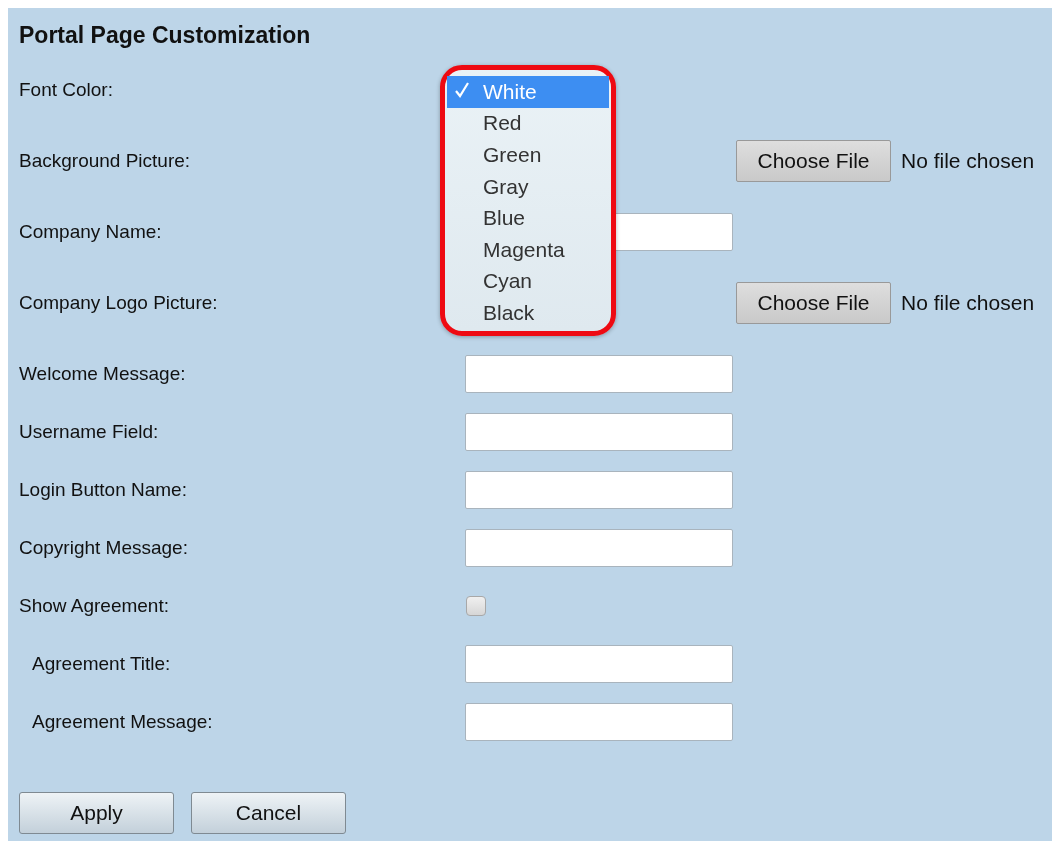  Describe the element at coordinates (528, 218) in the screenshot. I see `dropdown-option: Blue` at that location.